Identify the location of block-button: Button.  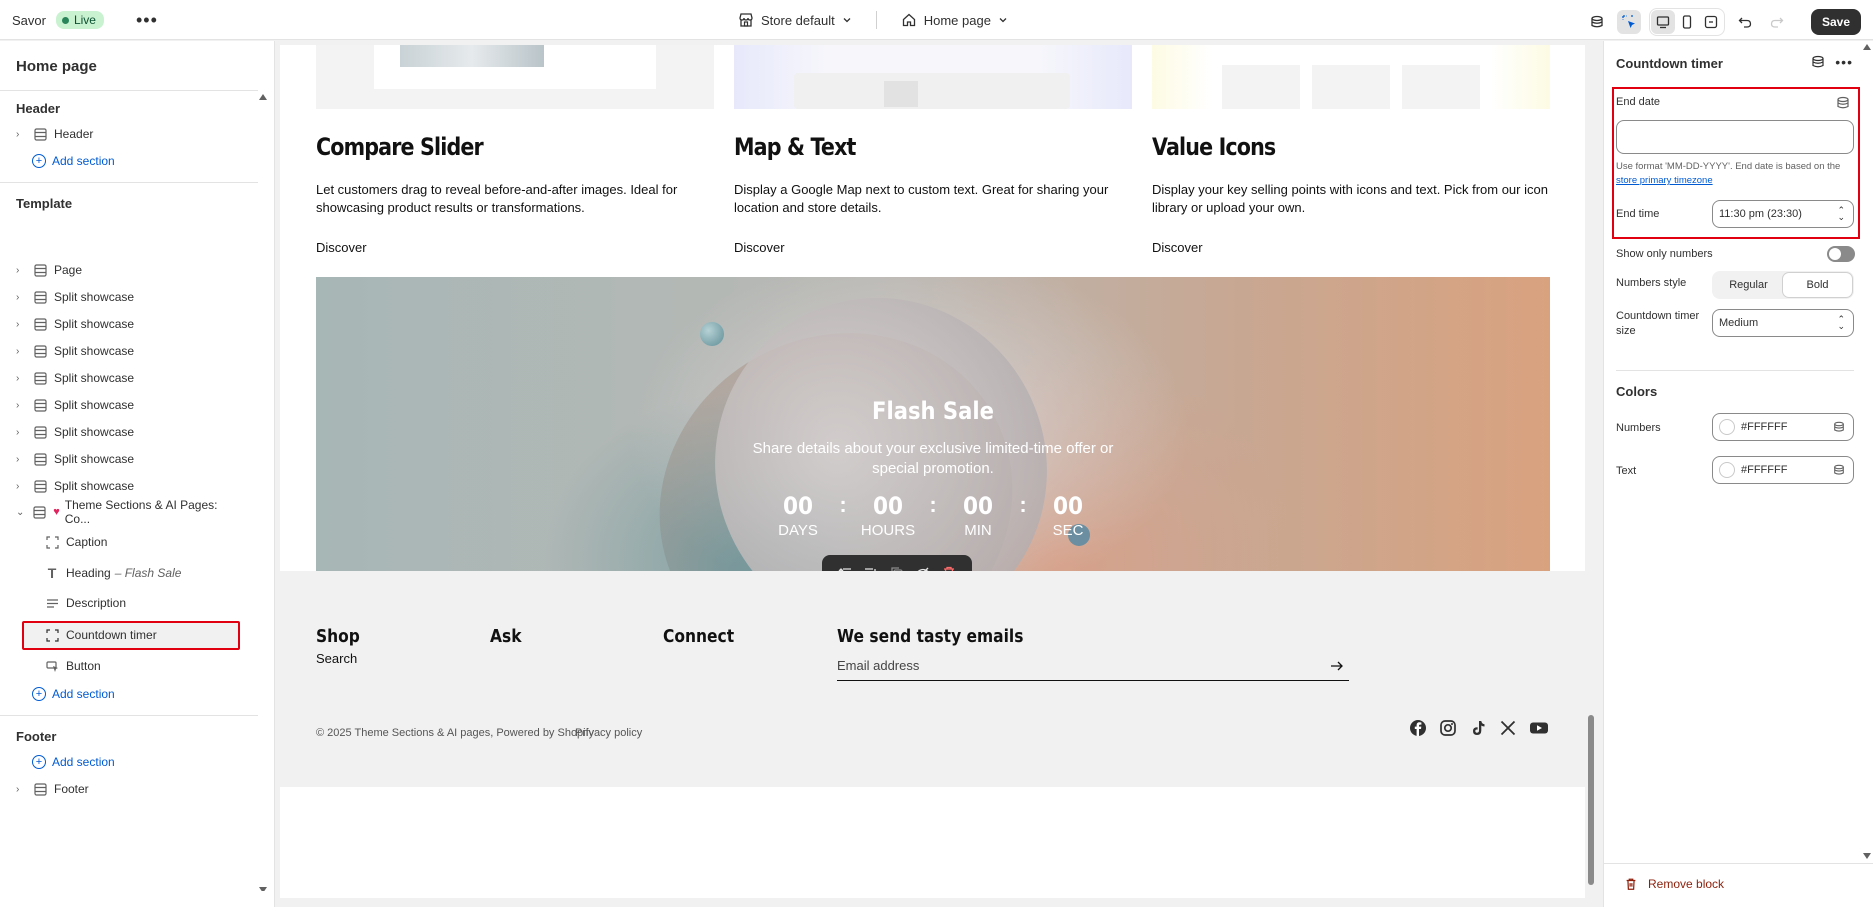
(156, 666).